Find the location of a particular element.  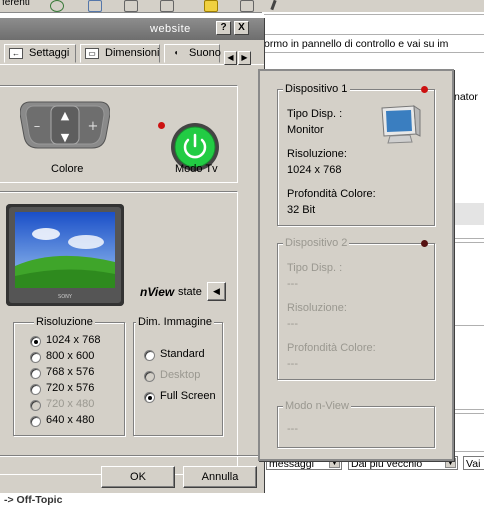

res-640x480-radio: 640 x 480 is located at coordinates (90, 422).